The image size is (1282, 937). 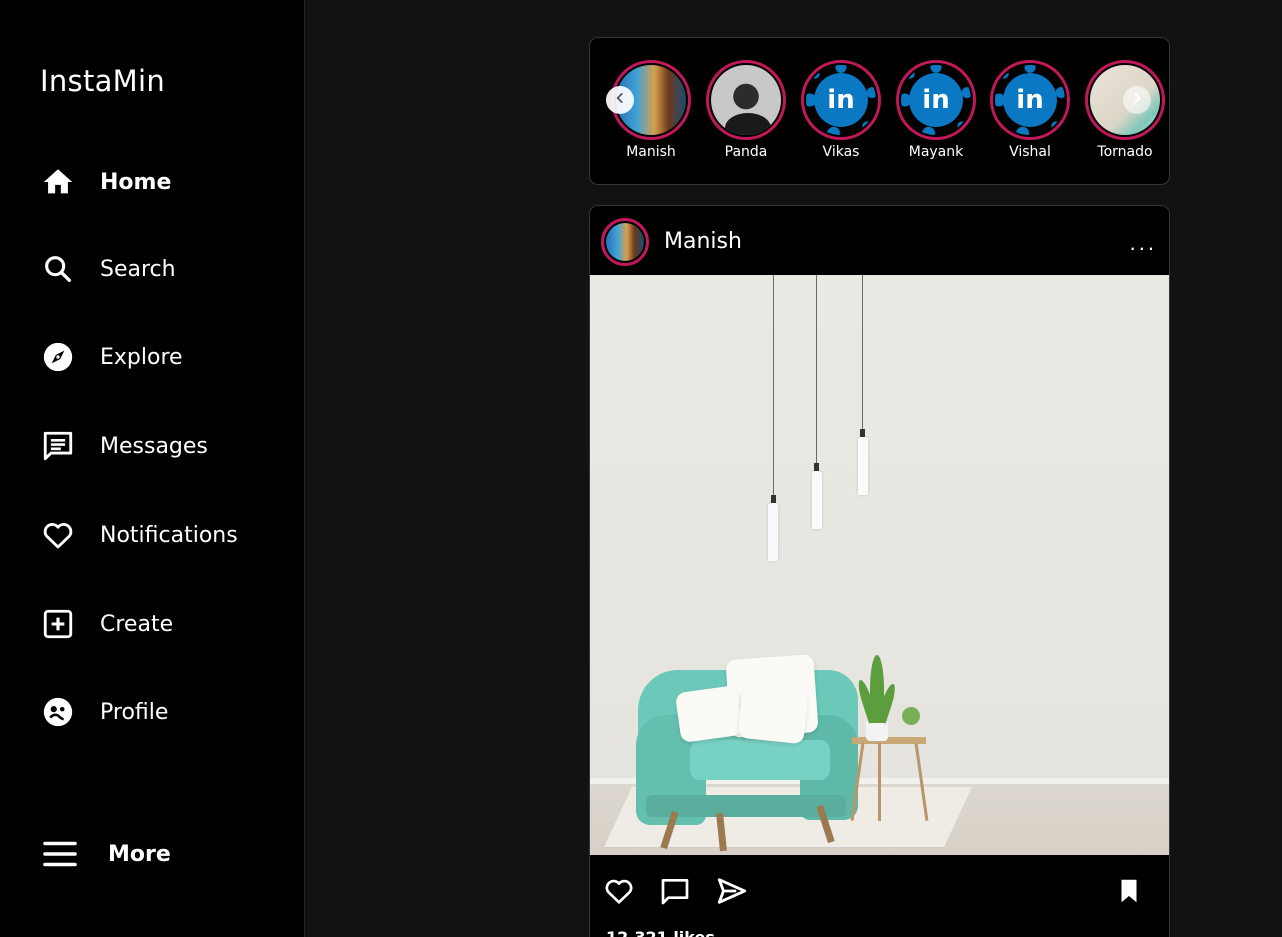 I want to click on sidebar-item-search: Search, so click(x=107, y=269).